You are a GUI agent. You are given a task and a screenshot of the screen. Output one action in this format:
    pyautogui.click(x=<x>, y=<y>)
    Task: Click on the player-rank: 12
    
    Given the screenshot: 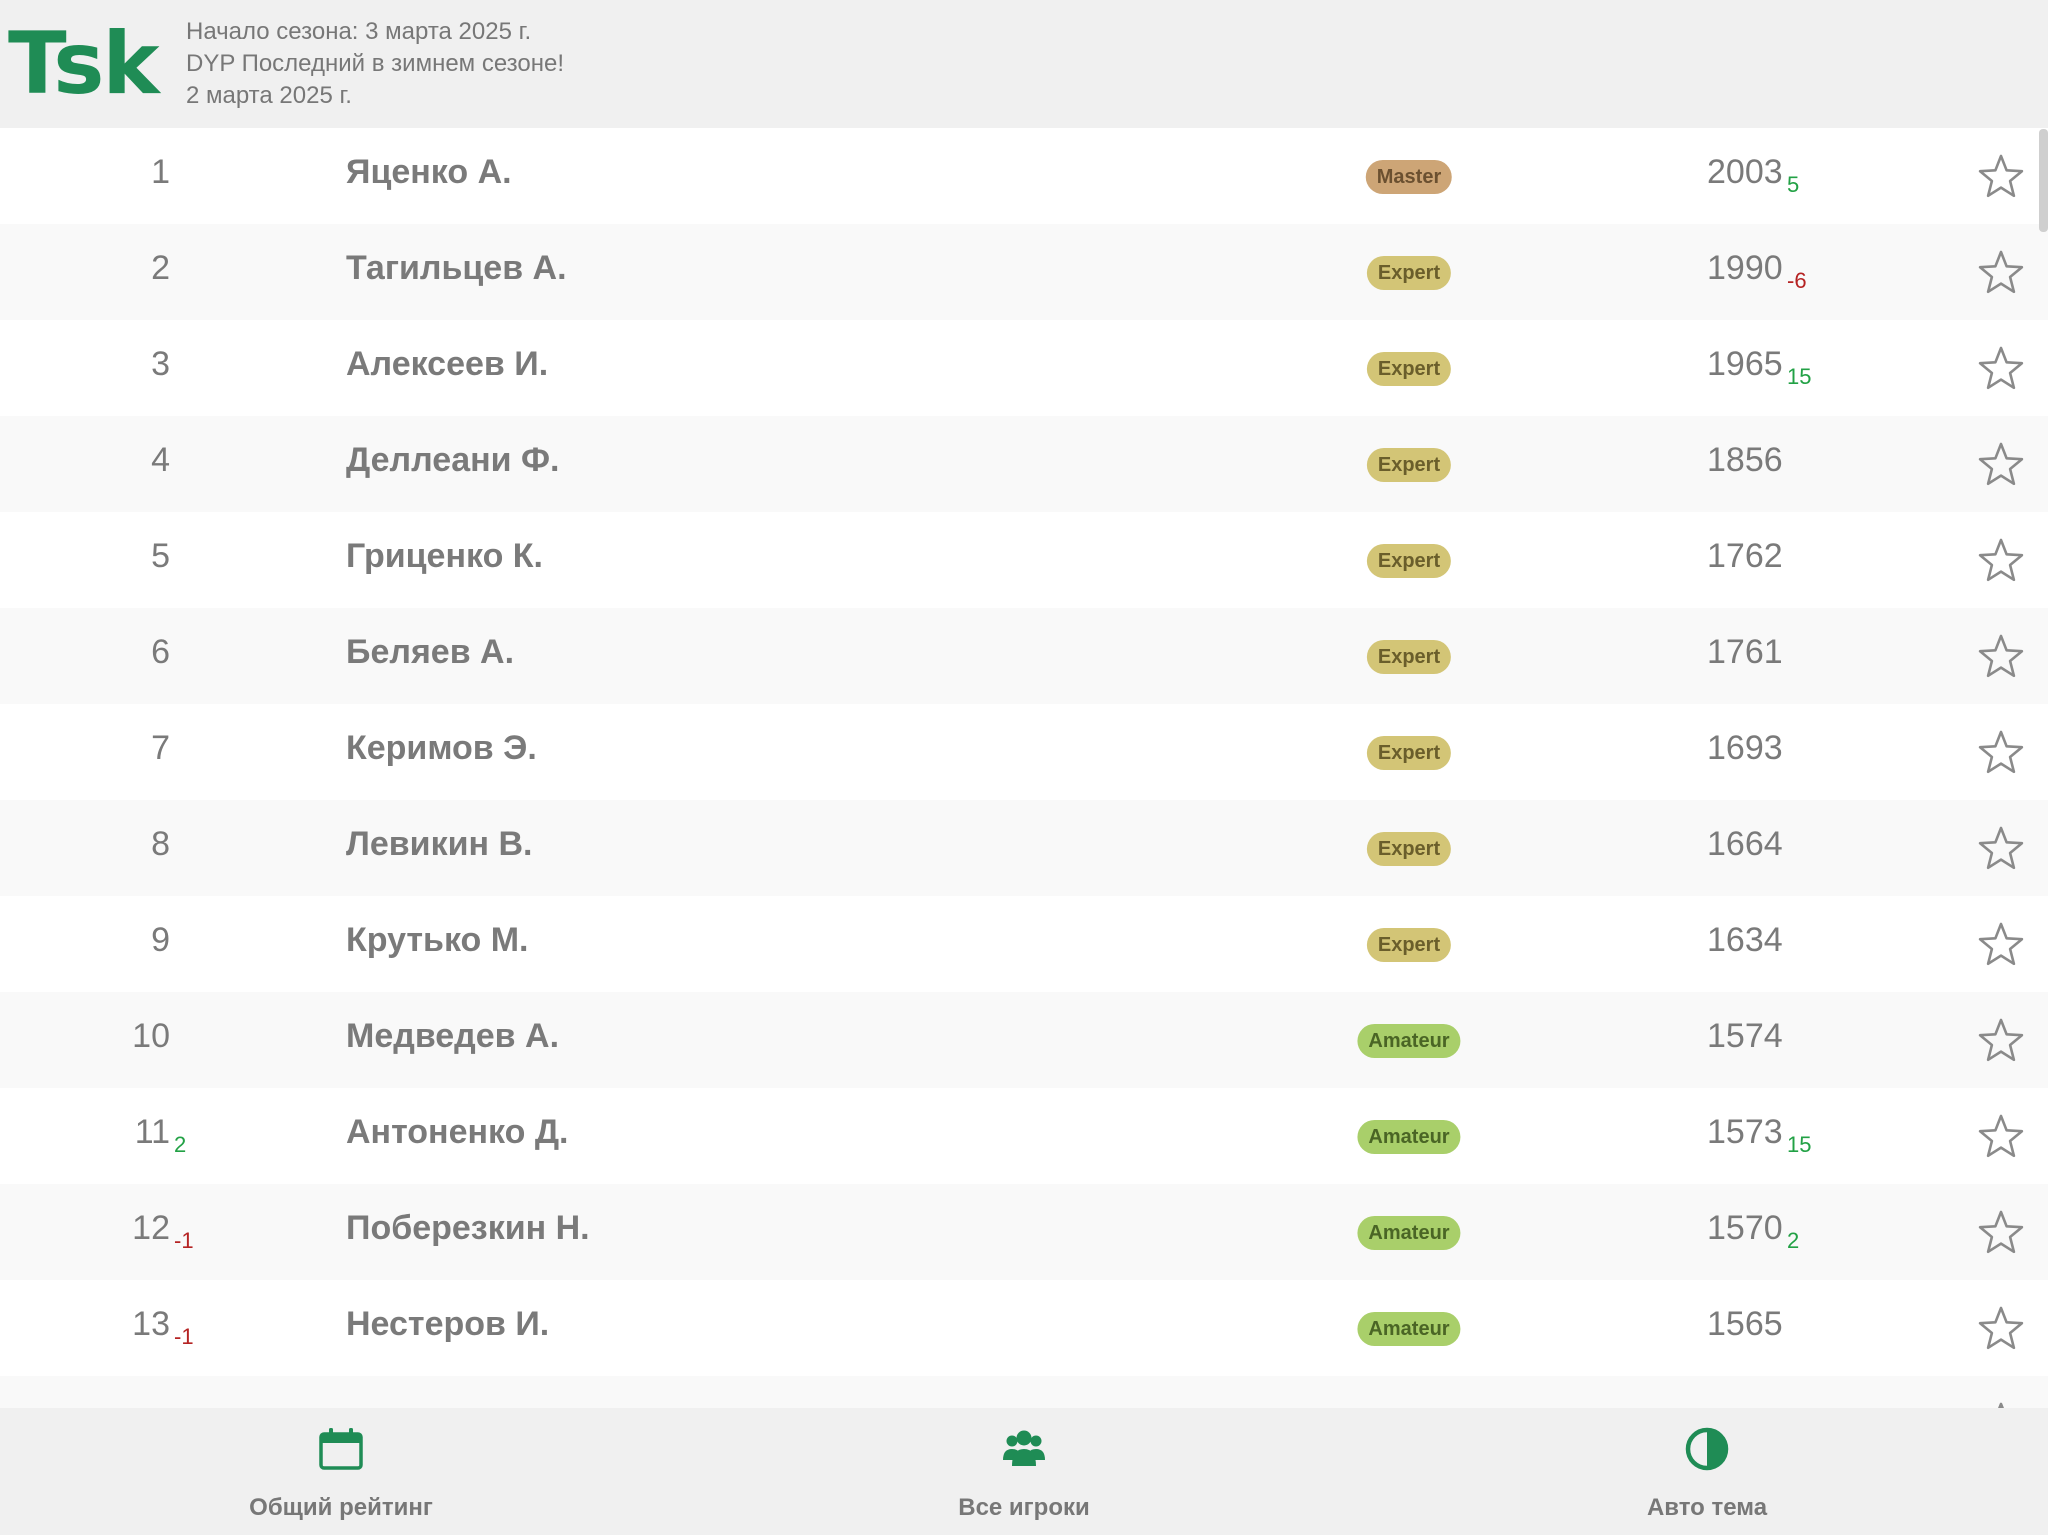 What is the action you would take?
    pyautogui.click(x=151, y=1228)
    